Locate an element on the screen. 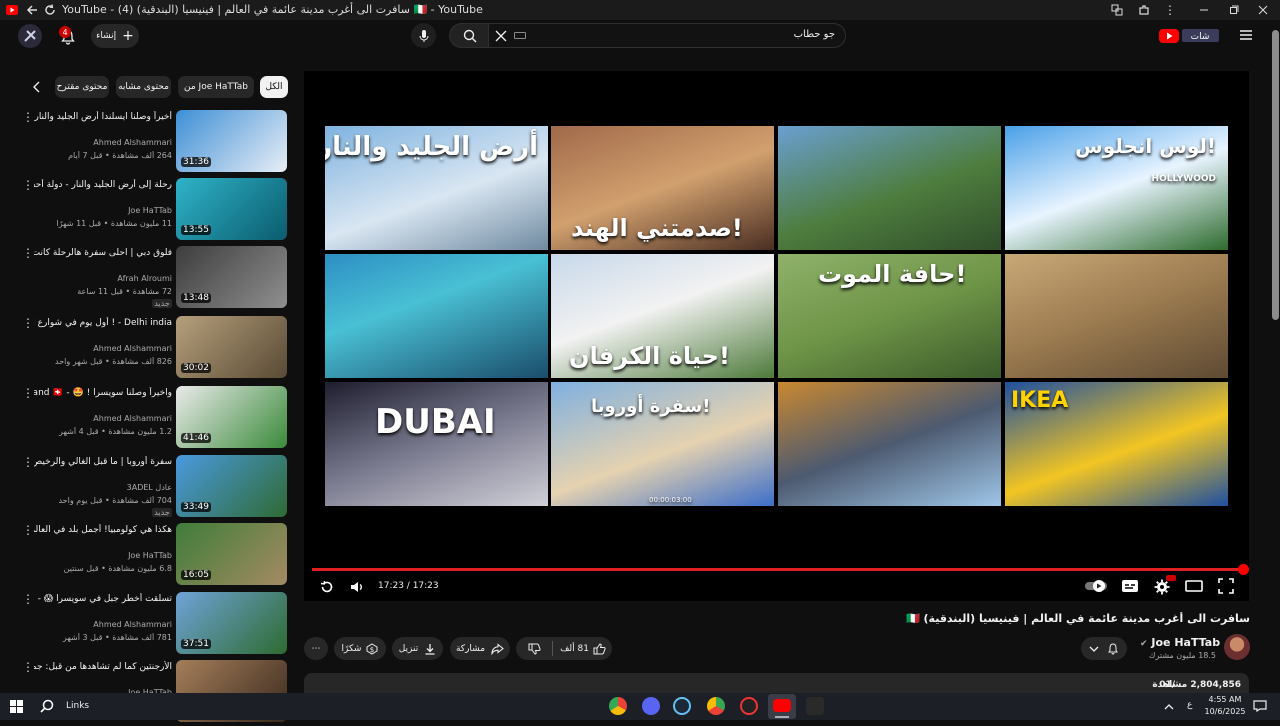  scrollbar-thumb is located at coordinates (1275, 175).